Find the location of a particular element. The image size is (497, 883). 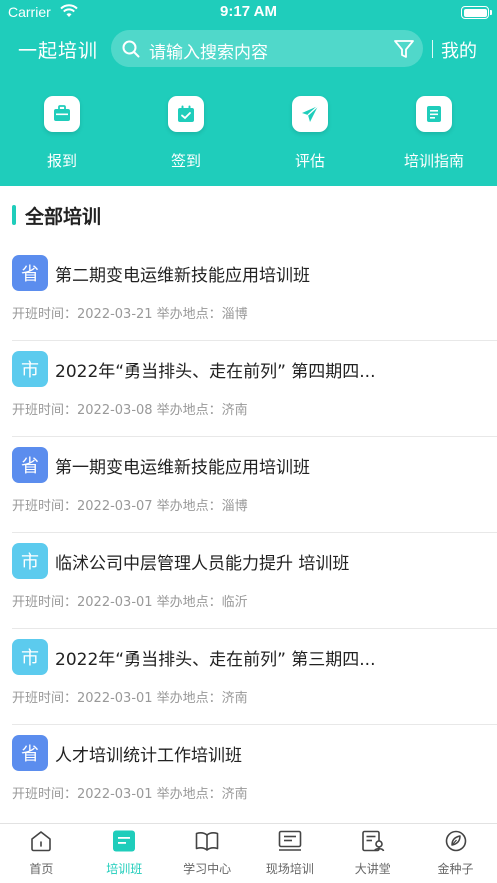

training-meta: 开班时间：2022-03-21 举办地点：淄博 is located at coordinates (130, 314).